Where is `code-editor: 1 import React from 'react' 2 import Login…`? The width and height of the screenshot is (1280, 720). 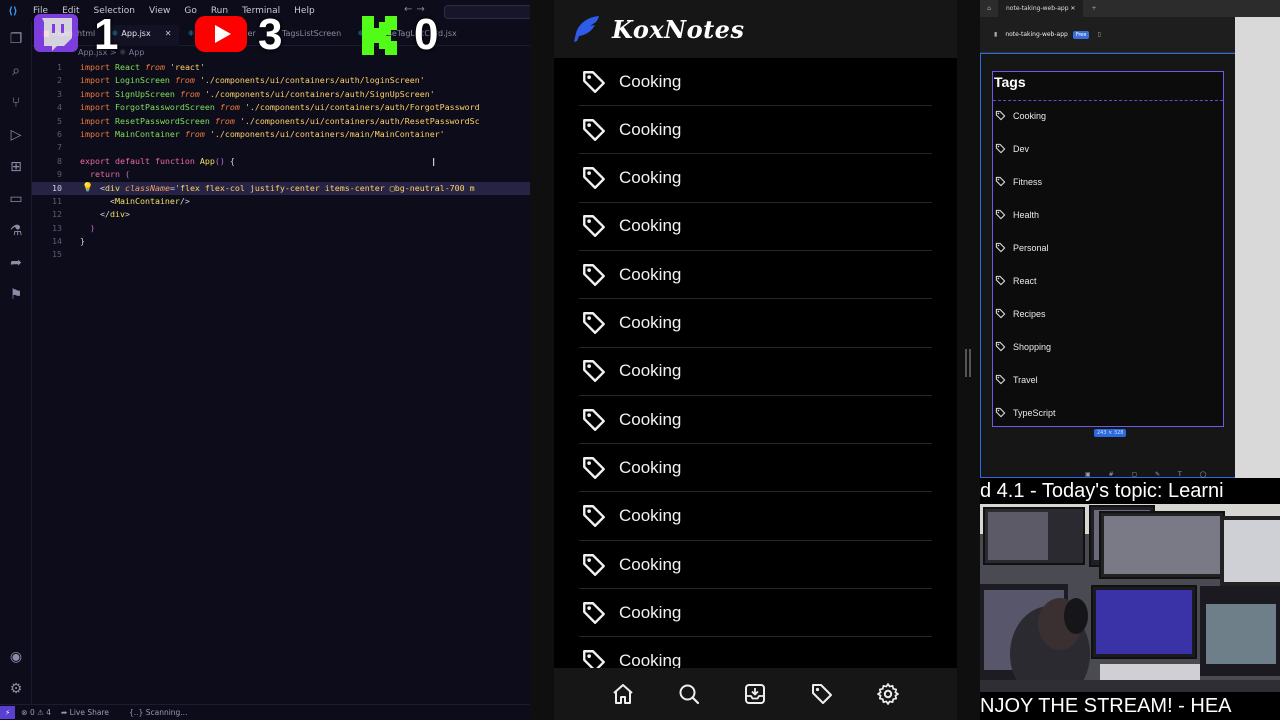
code-editor: 1 import React from 'react' 2 import Login… is located at coordinates (281, 161).